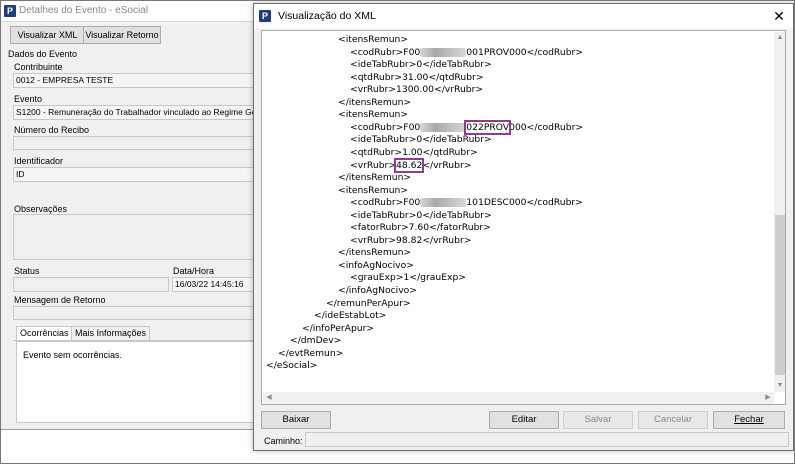 This screenshot has height=464, width=795. I want to click on xml-line-text: </eSocial>, so click(292, 366).